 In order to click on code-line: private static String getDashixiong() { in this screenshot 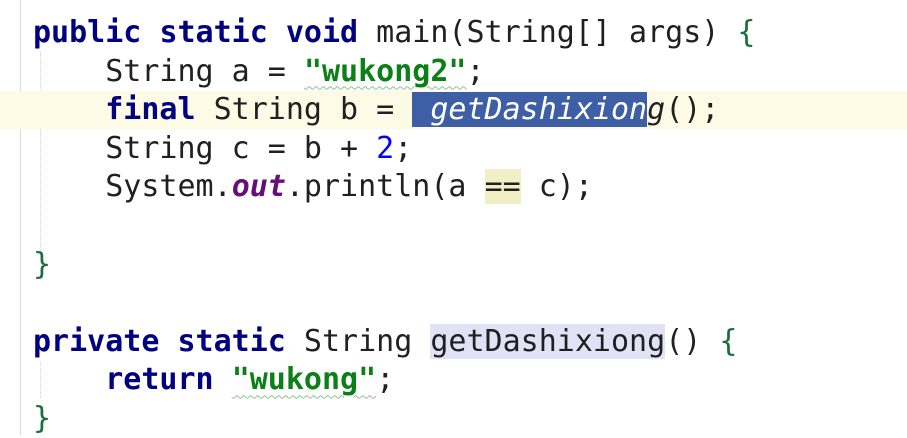, I will do `click(453, 342)`.